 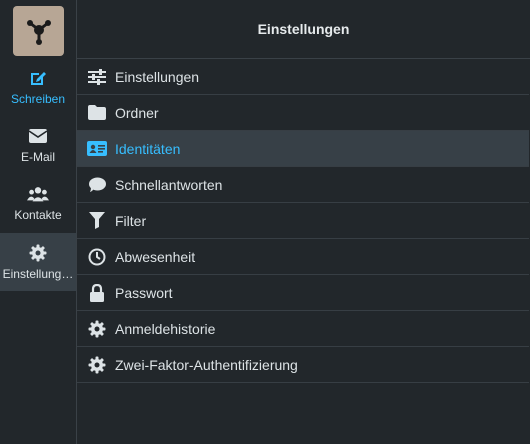 What do you see at coordinates (97, 113) in the screenshot?
I see `folder-icon` at bounding box center [97, 113].